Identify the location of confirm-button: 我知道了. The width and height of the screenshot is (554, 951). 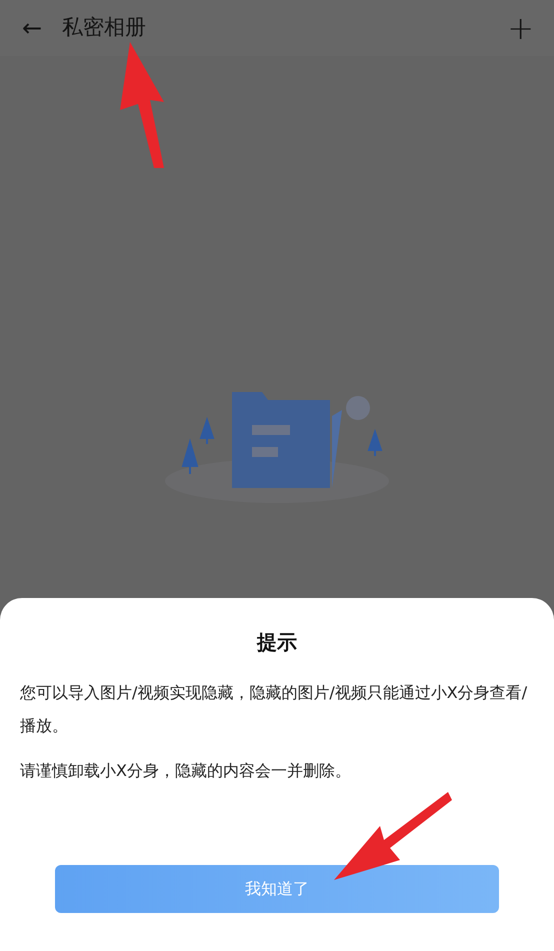
(277, 889).